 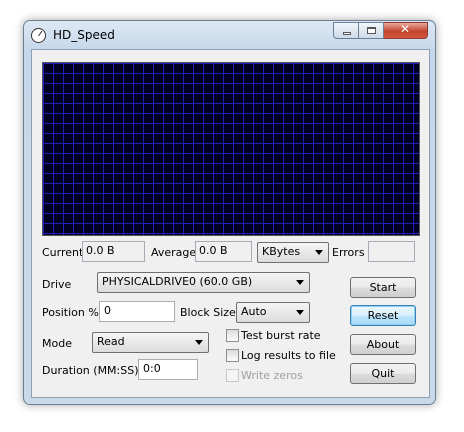 What do you see at coordinates (223, 251) in the screenshot?
I see `average-value: 0.0 B` at bounding box center [223, 251].